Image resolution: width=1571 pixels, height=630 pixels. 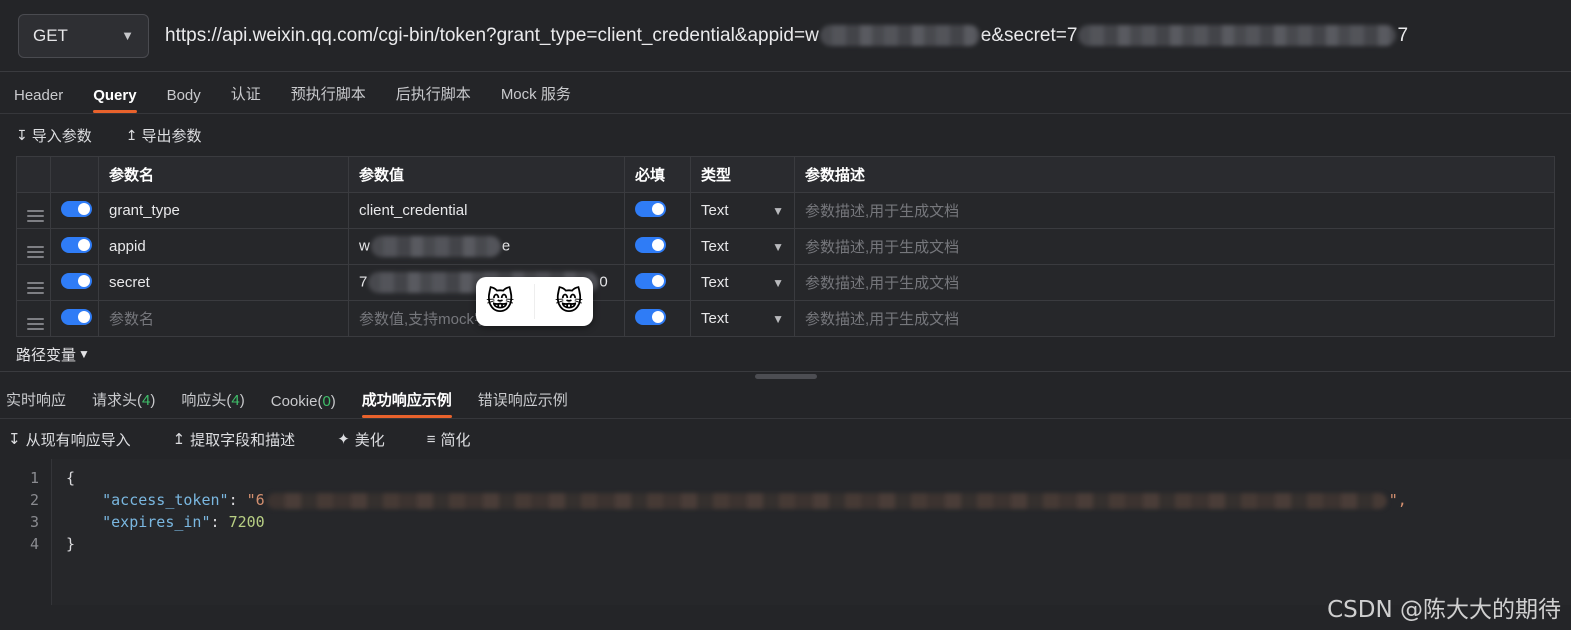 What do you see at coordinates (223, 210) in the screenshot?
I see `param-name-input: grant_type` at bounding box center [223, 210].